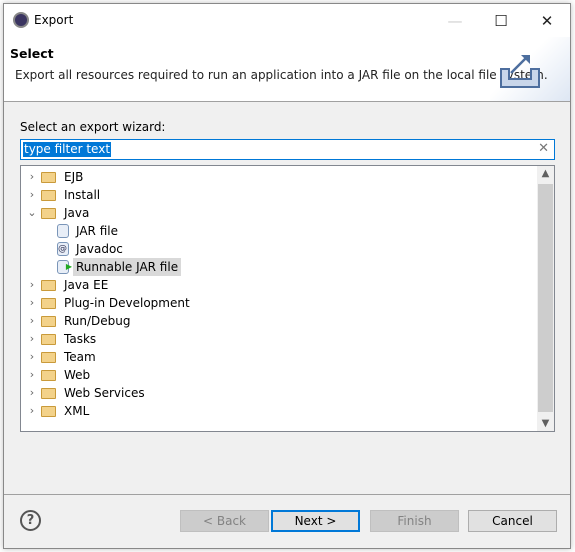 The width and height of the screenshot is (575, 552). I want to click on tree-item-label: Team, so click(80, 357).